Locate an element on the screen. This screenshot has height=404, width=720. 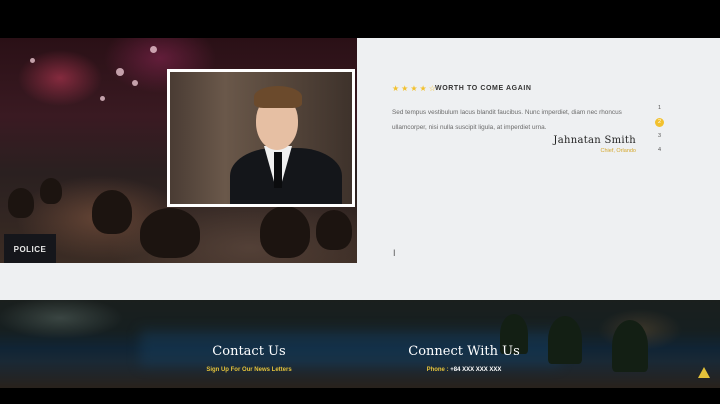
page-top-bar is located at coordinates (360, 19).